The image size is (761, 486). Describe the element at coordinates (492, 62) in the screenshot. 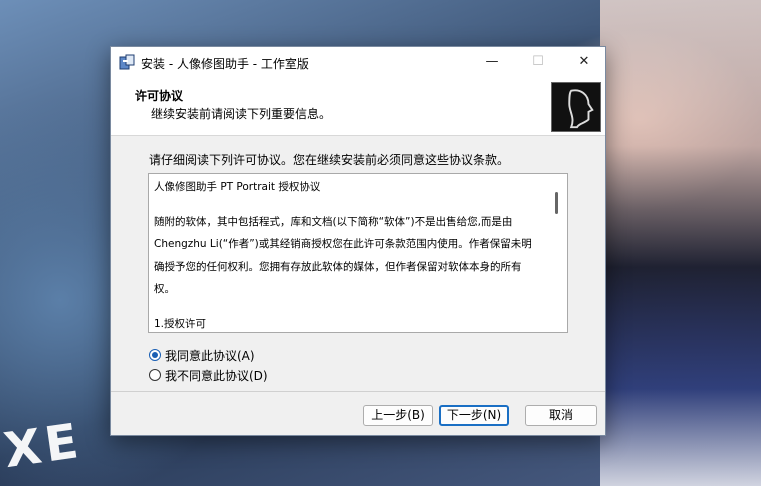

I see `minimize-button: —` at that location.